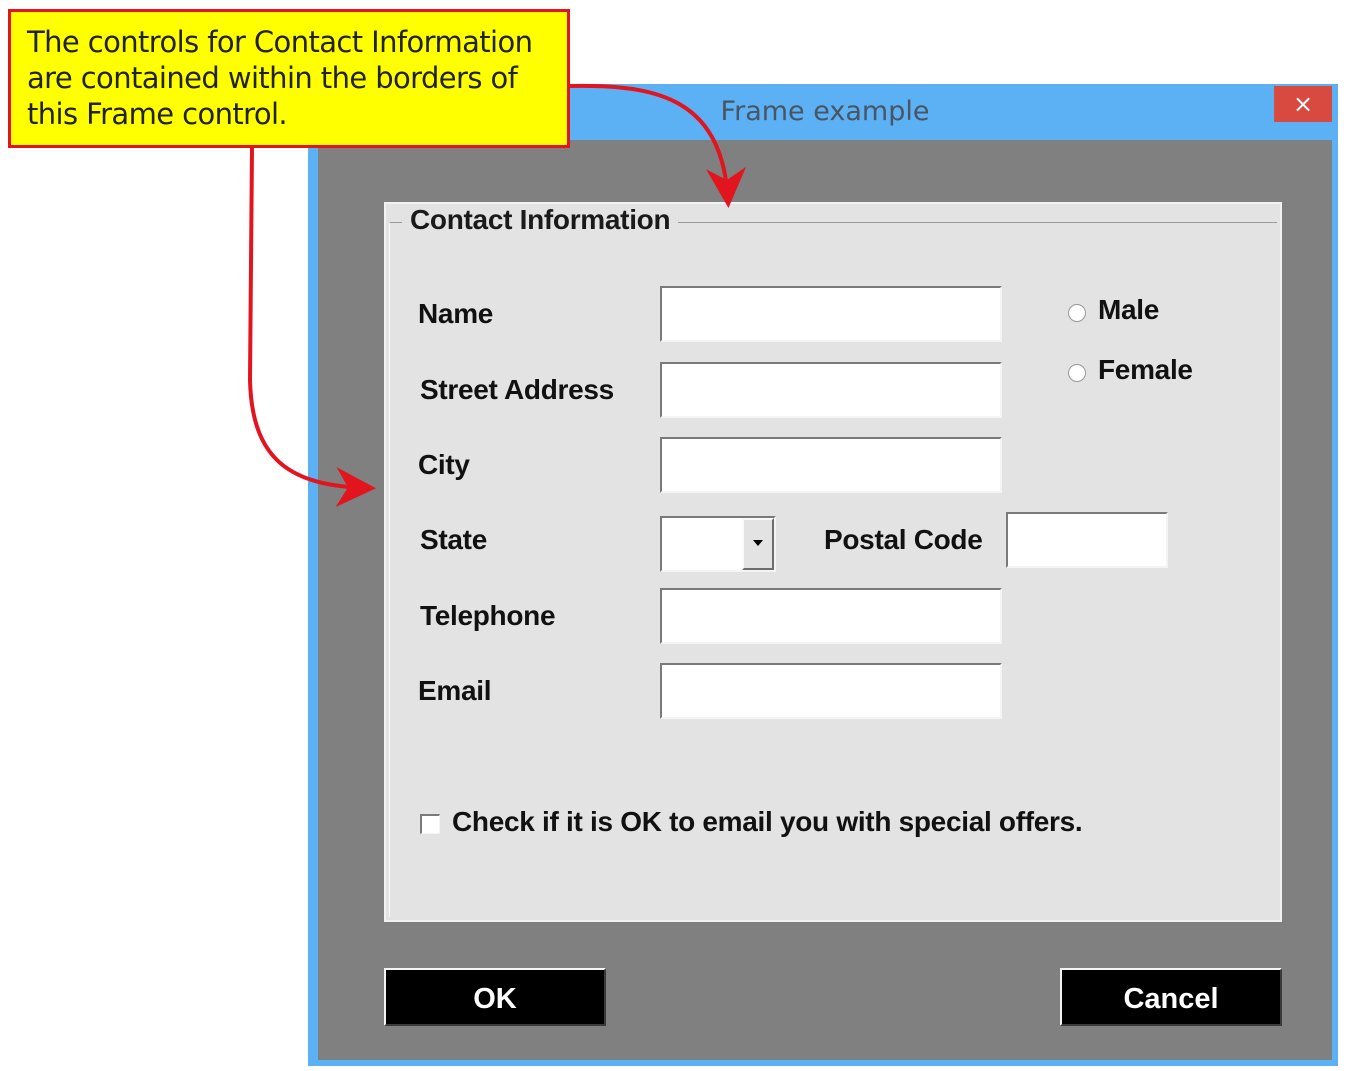 The width and height of the screenshot is (1346, 1071). What do you see at coordinates (497, 295) in the screenshot?
I see `callout-arrows` at bounding box center [497, 295].